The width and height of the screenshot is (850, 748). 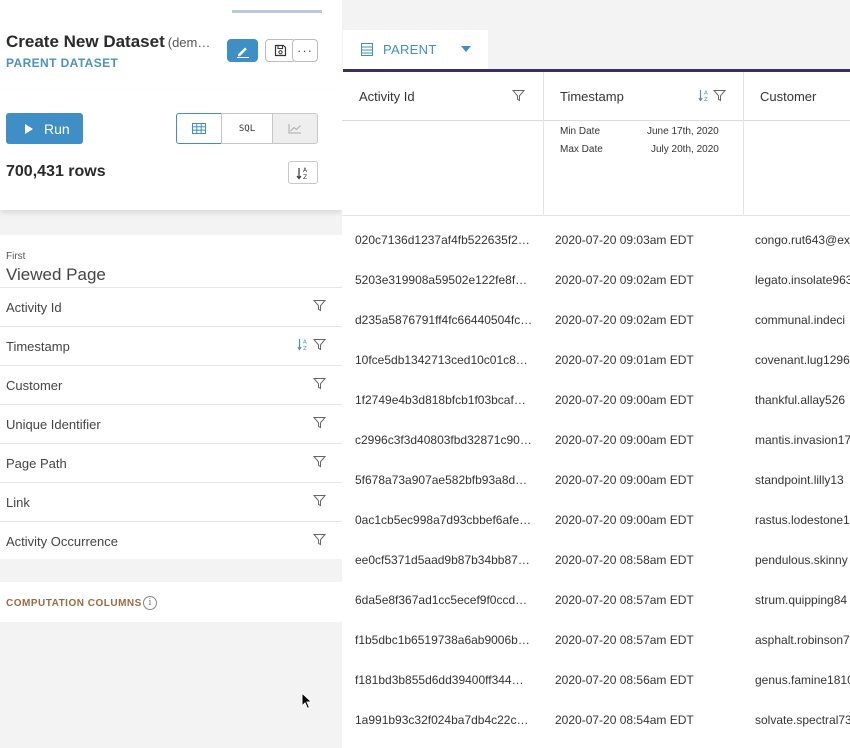 I want to click on activity-occurrence-label: First, so click(x=16, y=256).